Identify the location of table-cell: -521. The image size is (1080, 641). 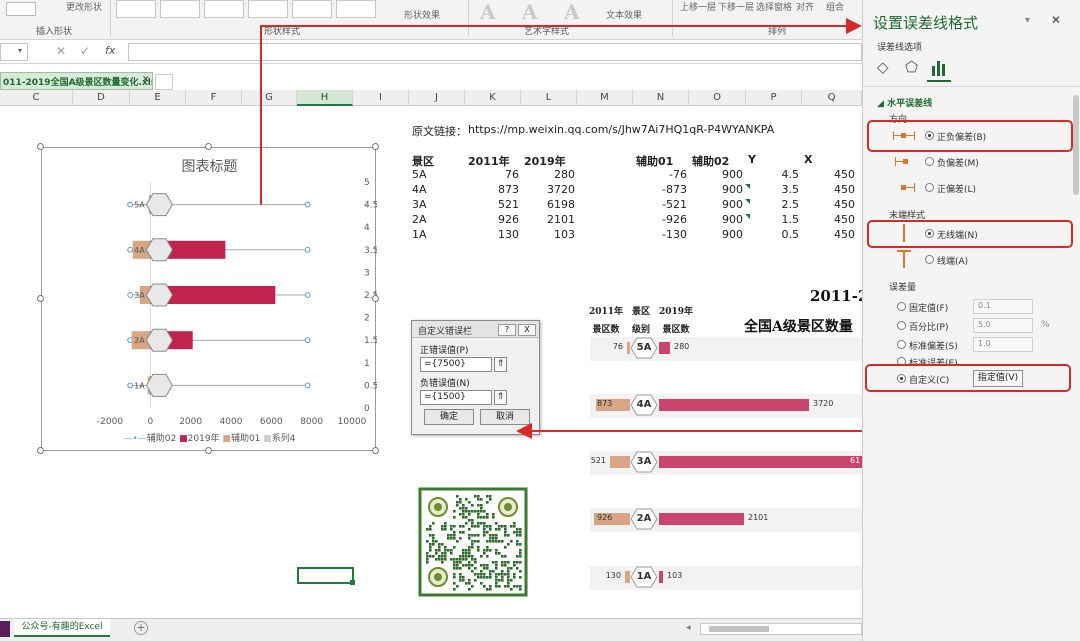
(662, 204).